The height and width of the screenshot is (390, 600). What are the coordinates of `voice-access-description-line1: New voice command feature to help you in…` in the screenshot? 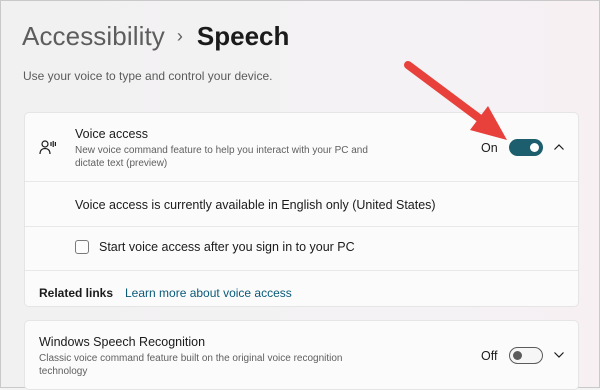 It's located at (221, 150).